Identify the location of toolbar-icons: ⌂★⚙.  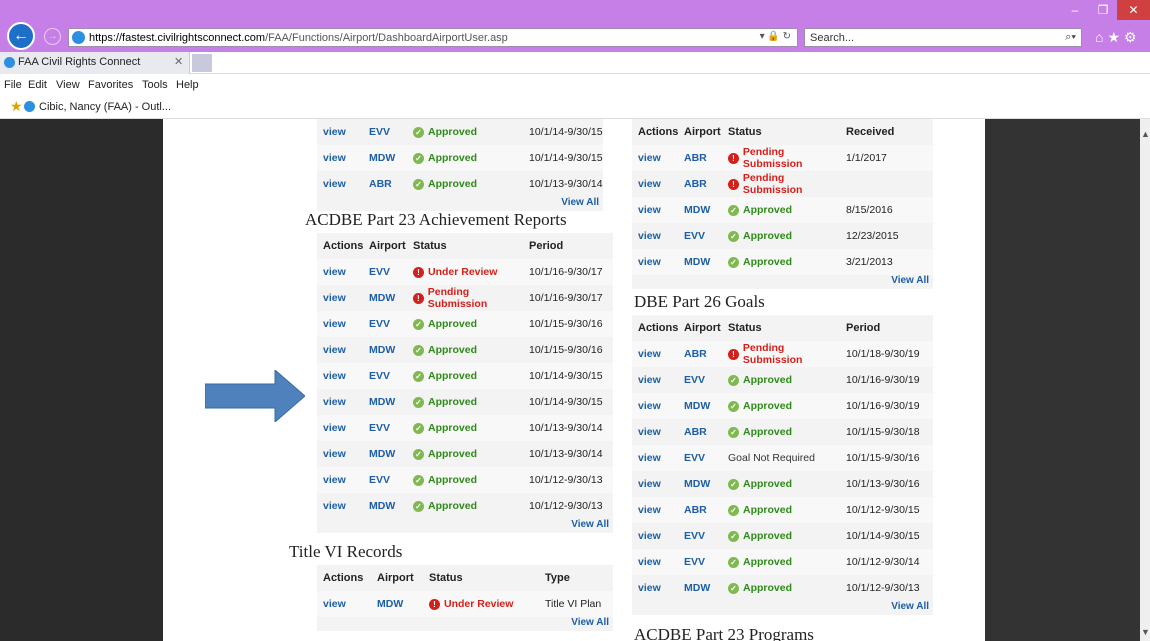
(1118, 37).